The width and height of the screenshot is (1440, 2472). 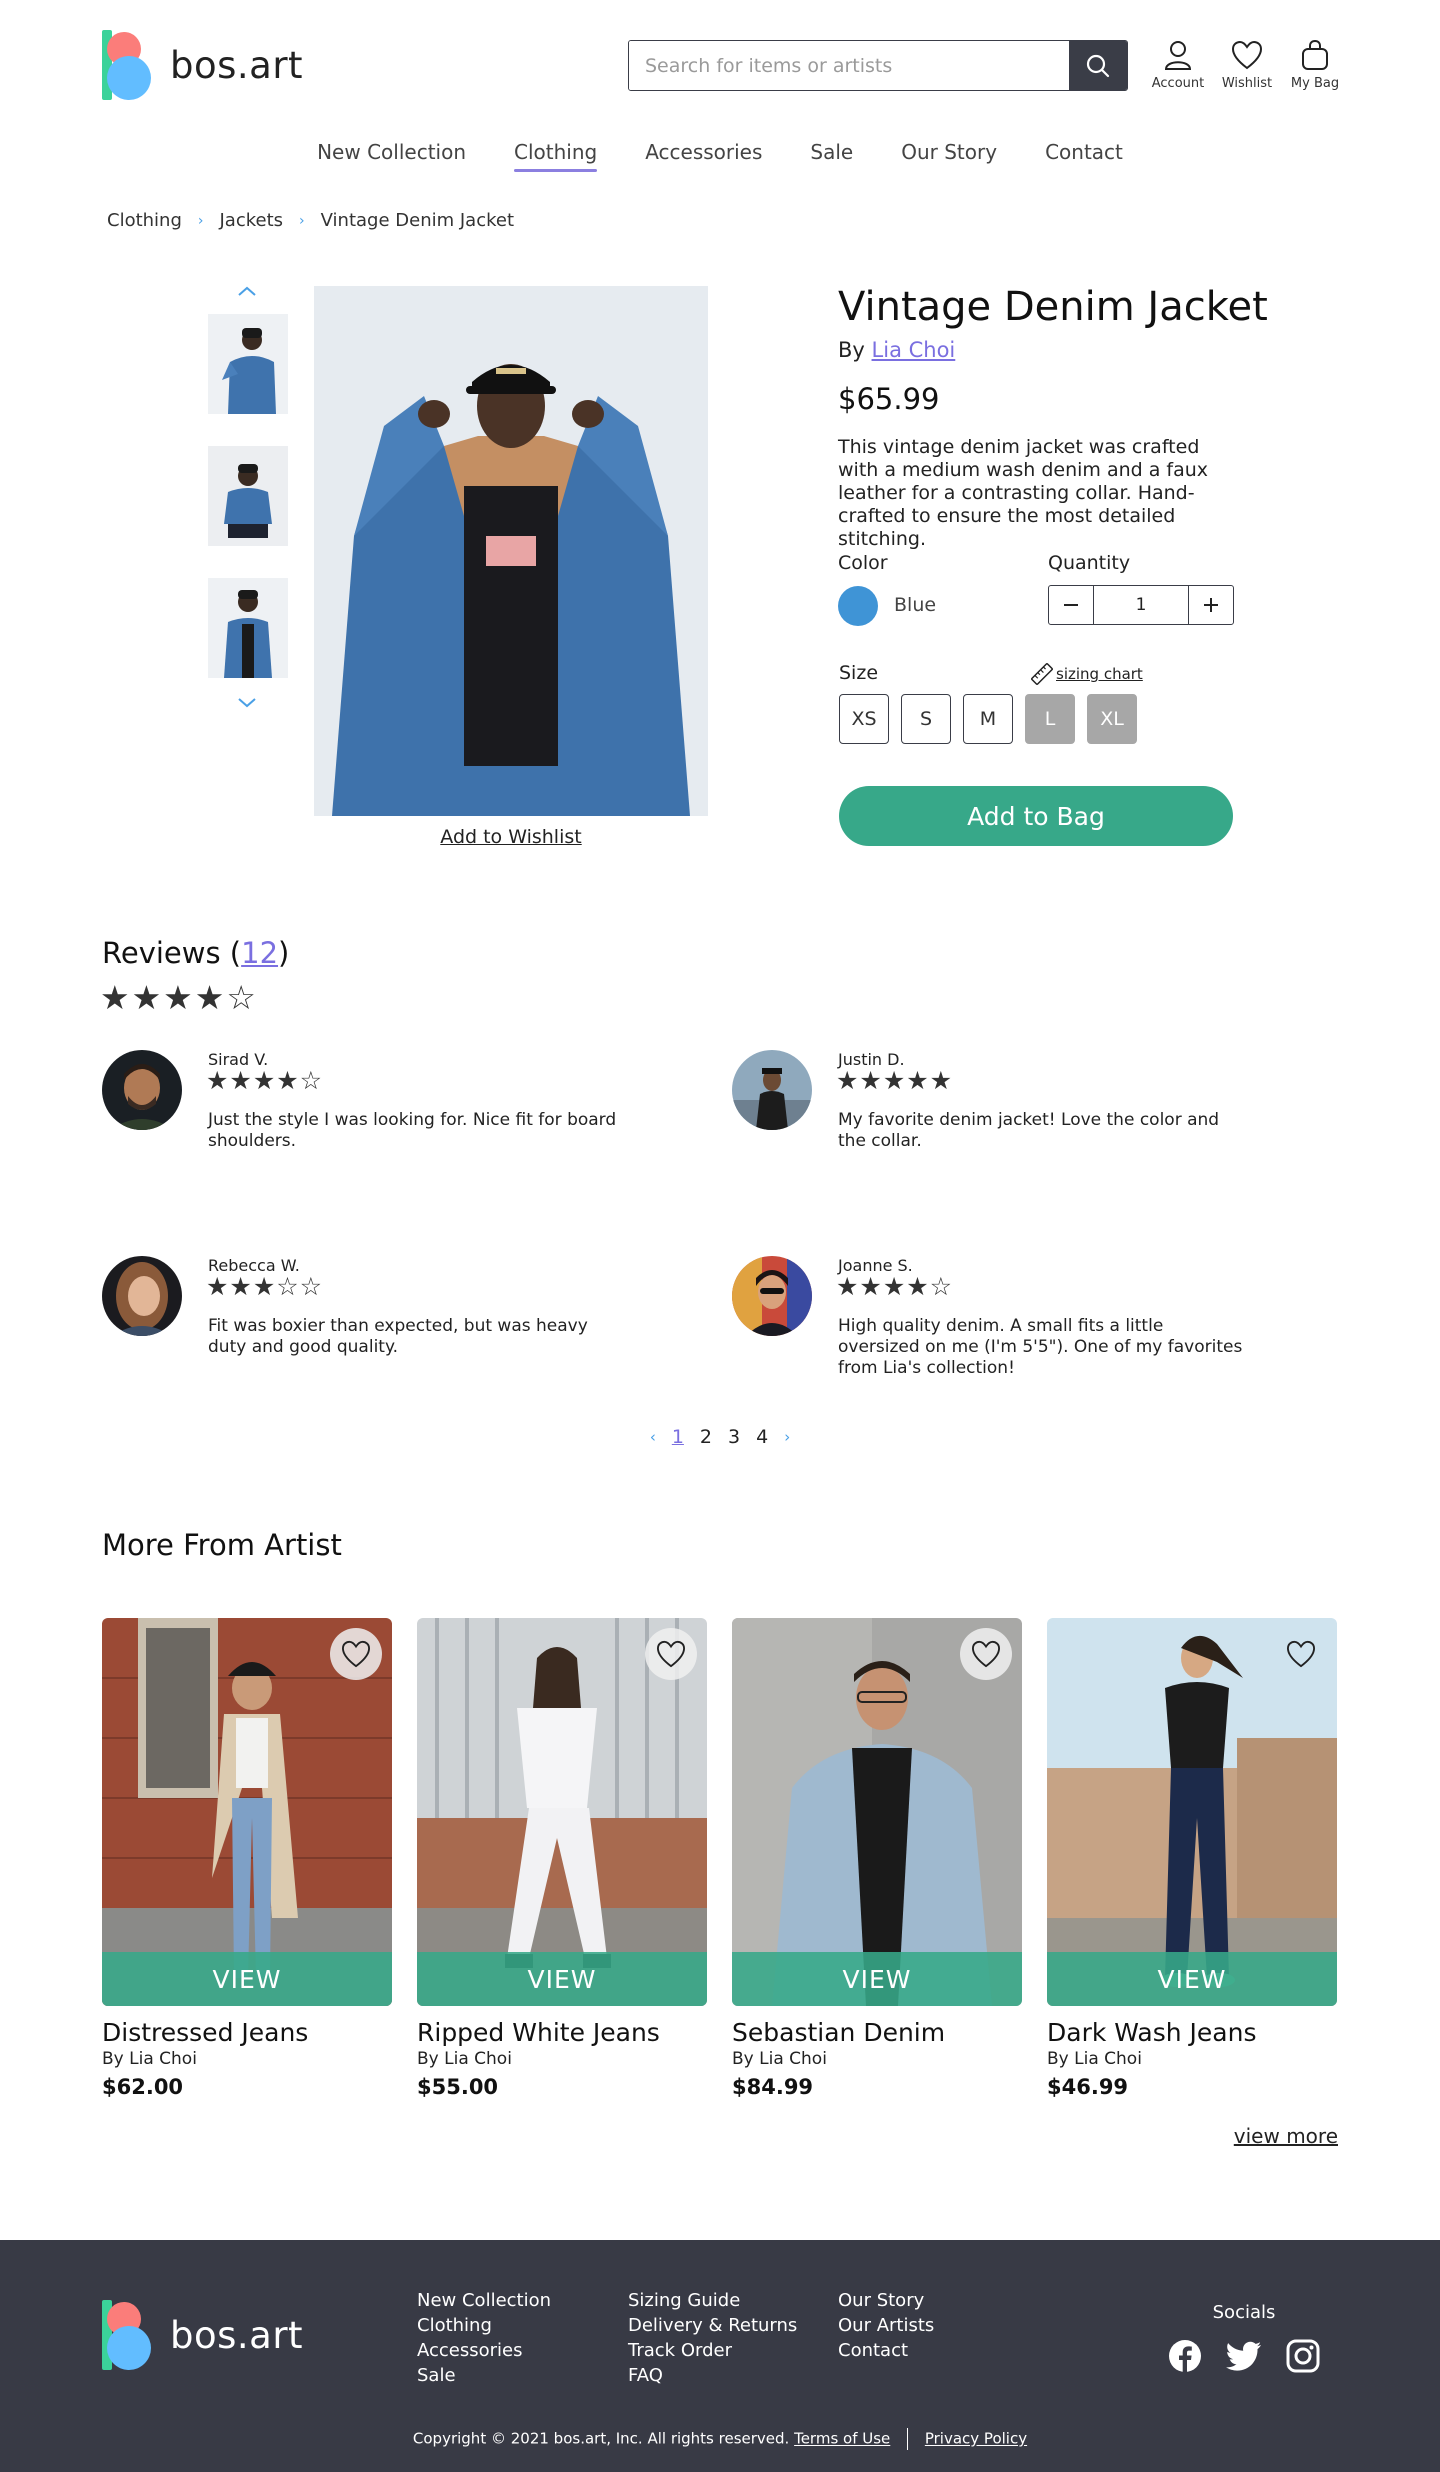 What do you see at coordinates (895, 1286) in the screenshot?
I see `review-stars: ★★★★☆` at bounding box center [895, 1286].